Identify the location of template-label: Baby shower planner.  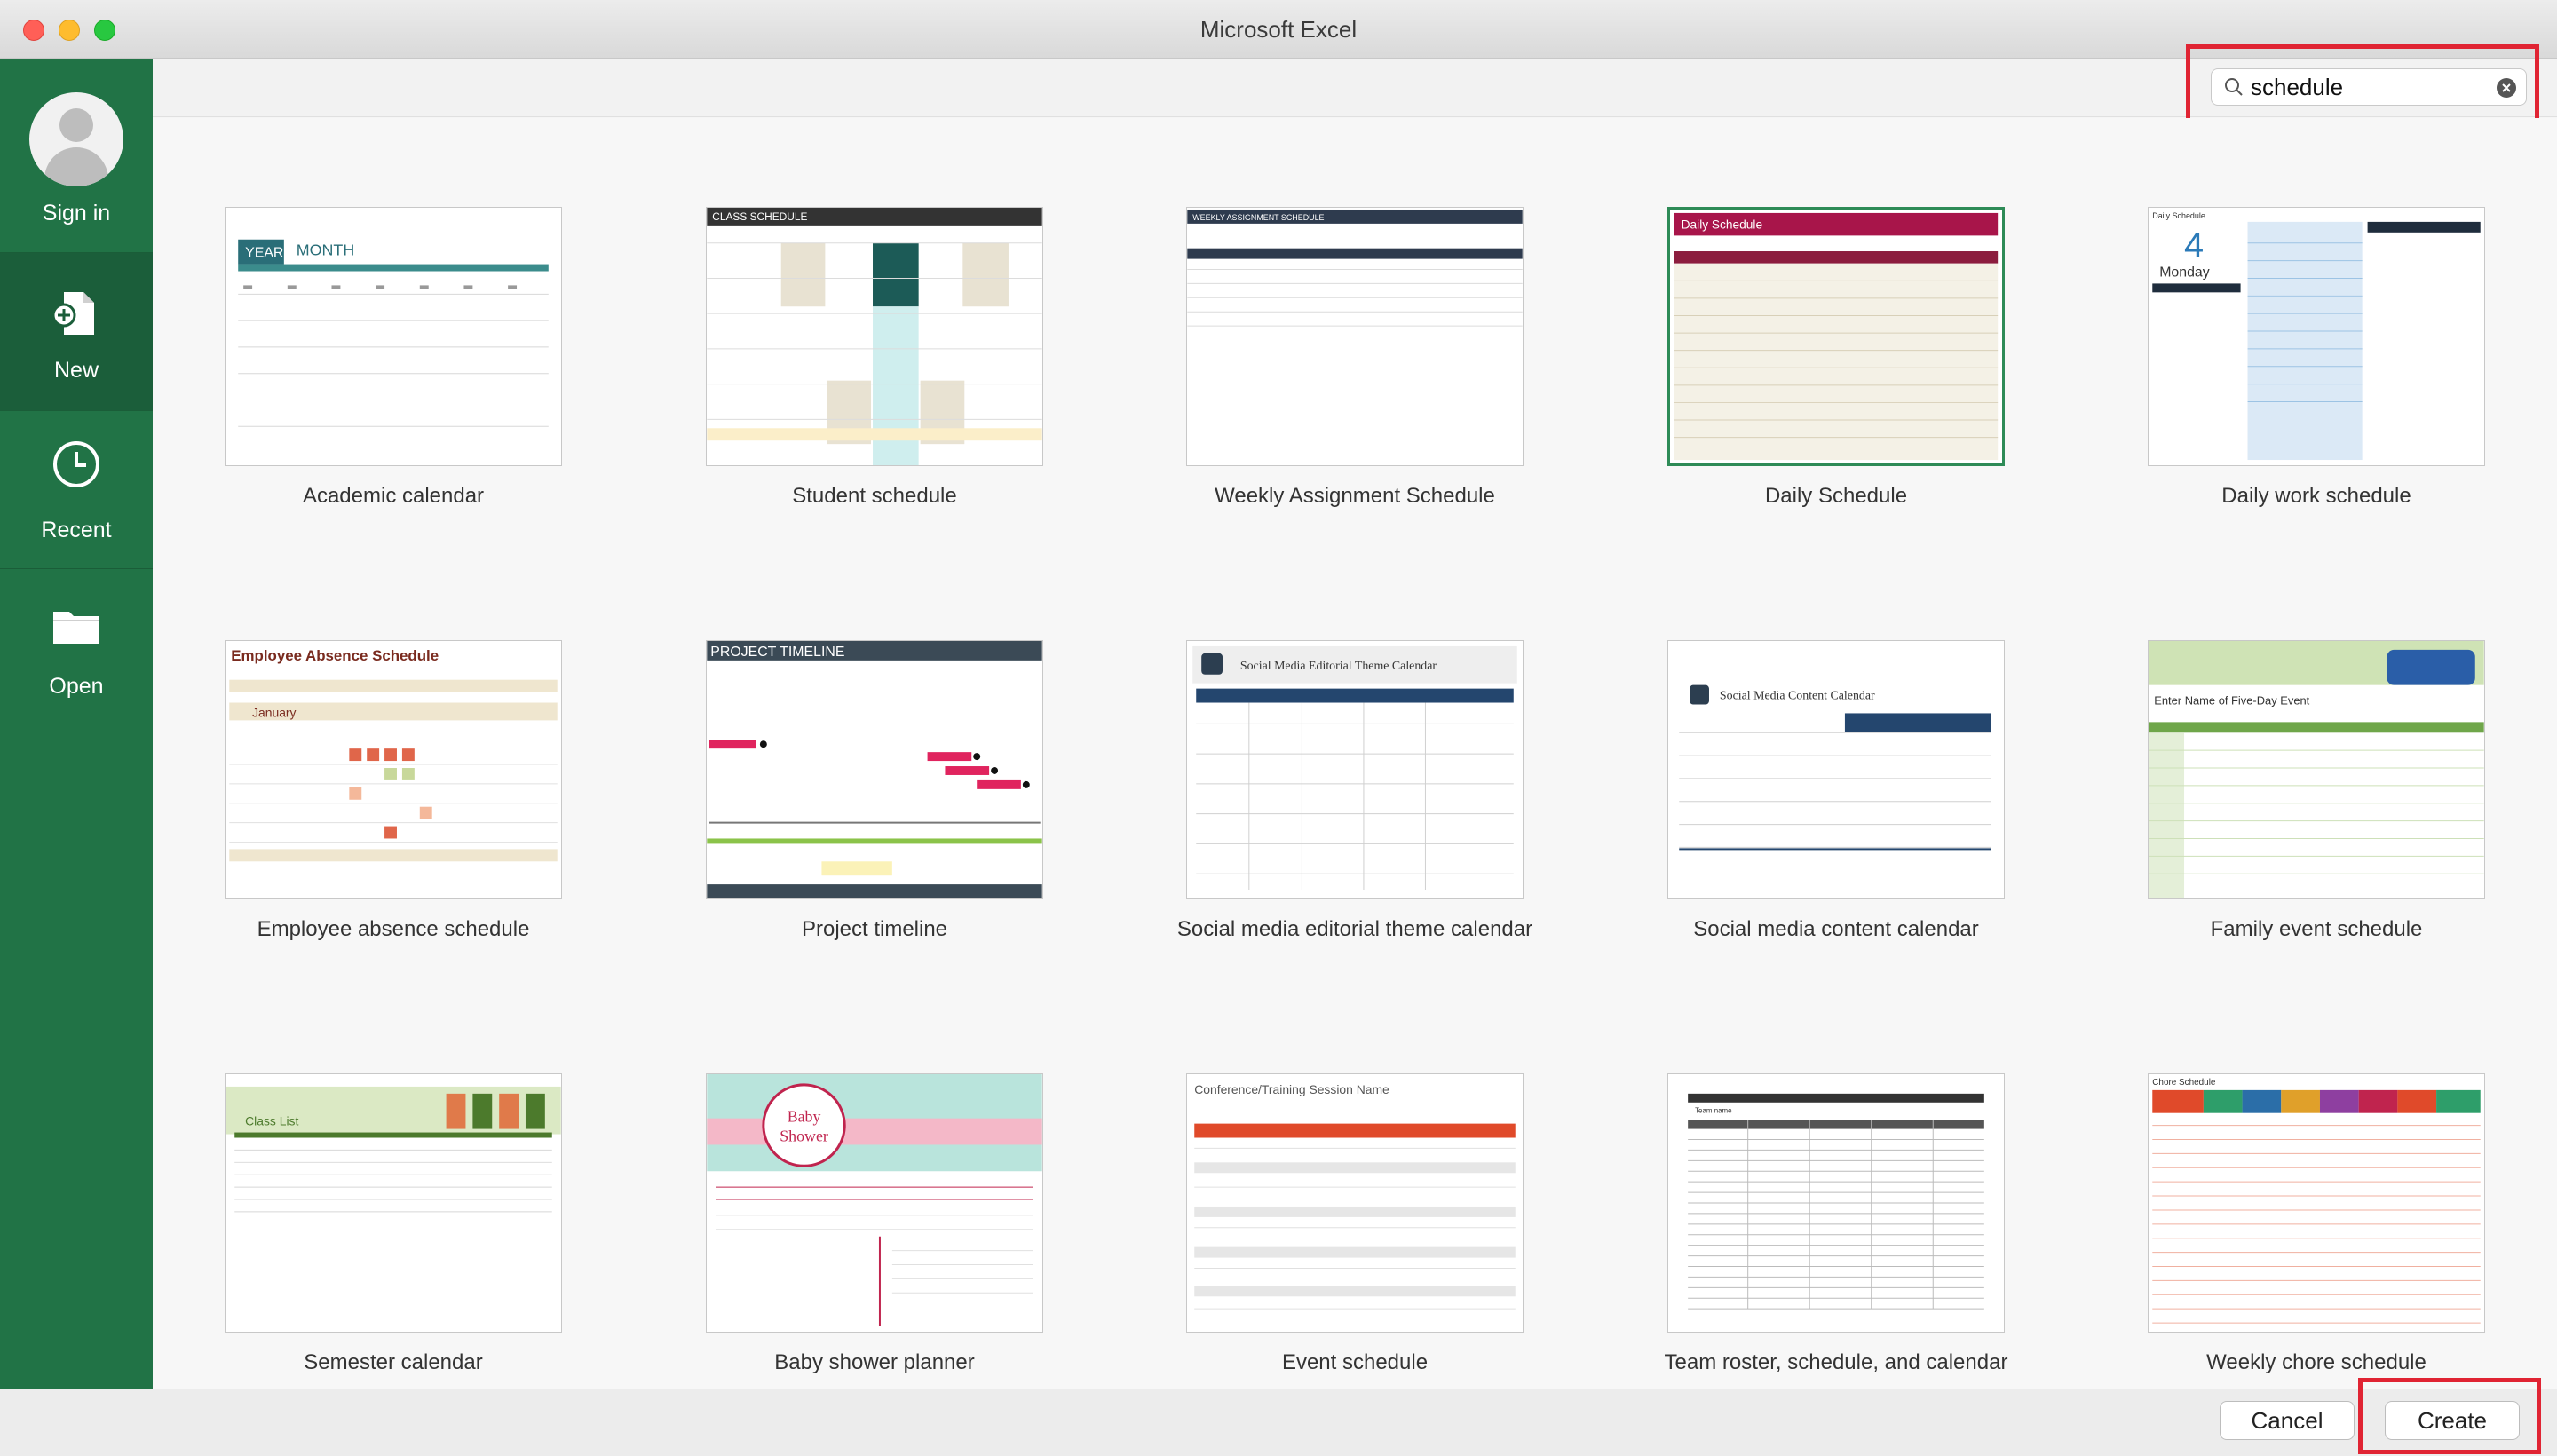
(874, 1362).